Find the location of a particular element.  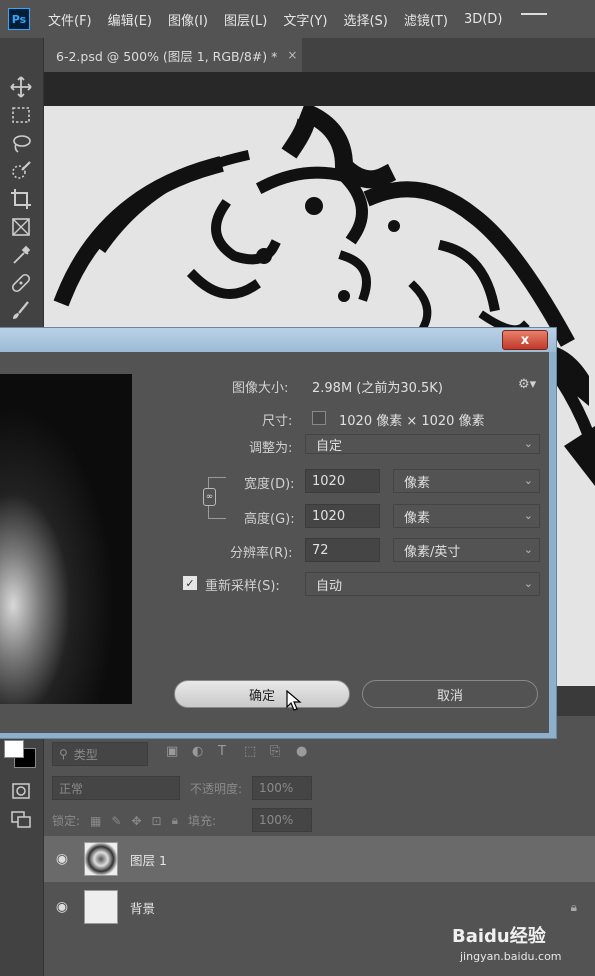

resolution-unit-select: 像素/英寸 ⌄ is located at coordinates (466, 550).